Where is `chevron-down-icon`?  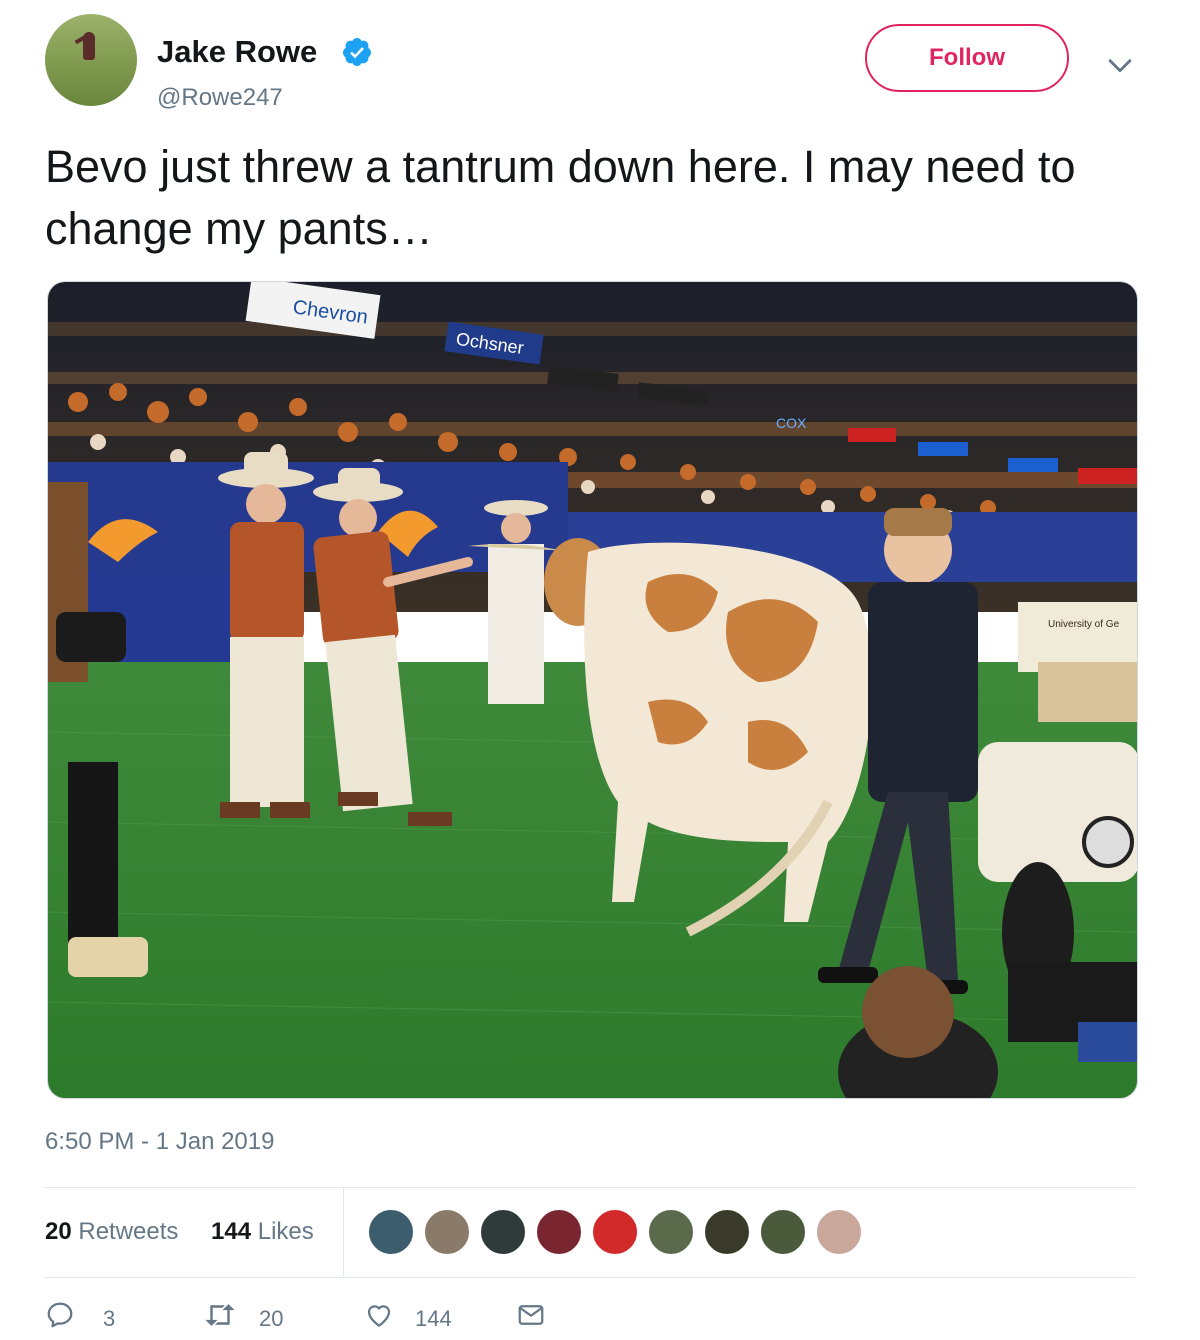
chevron-down-icon is located at coordinates (1120, 65).